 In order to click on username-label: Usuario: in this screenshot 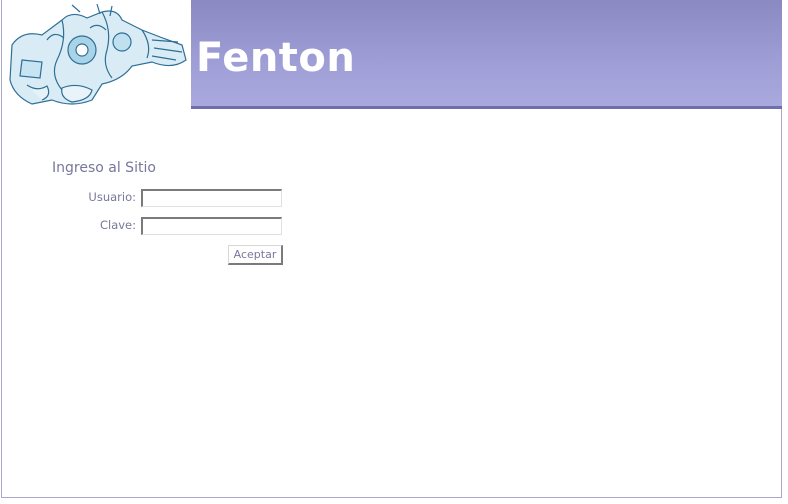, I will do `click(112, 197)`.